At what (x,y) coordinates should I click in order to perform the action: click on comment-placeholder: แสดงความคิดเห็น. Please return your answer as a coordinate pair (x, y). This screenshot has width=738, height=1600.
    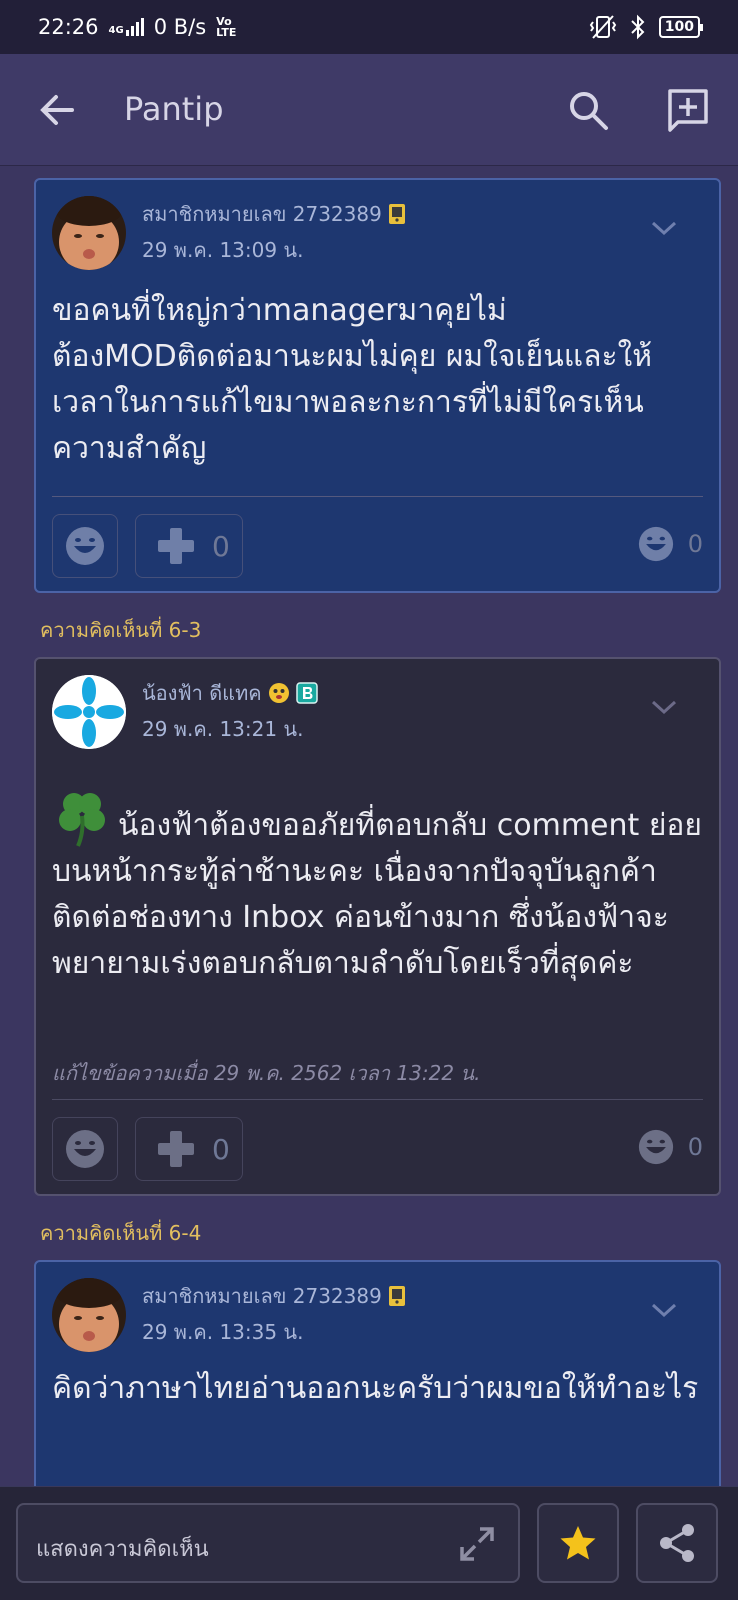
    Looking at the image, I should click on (122, 1549).